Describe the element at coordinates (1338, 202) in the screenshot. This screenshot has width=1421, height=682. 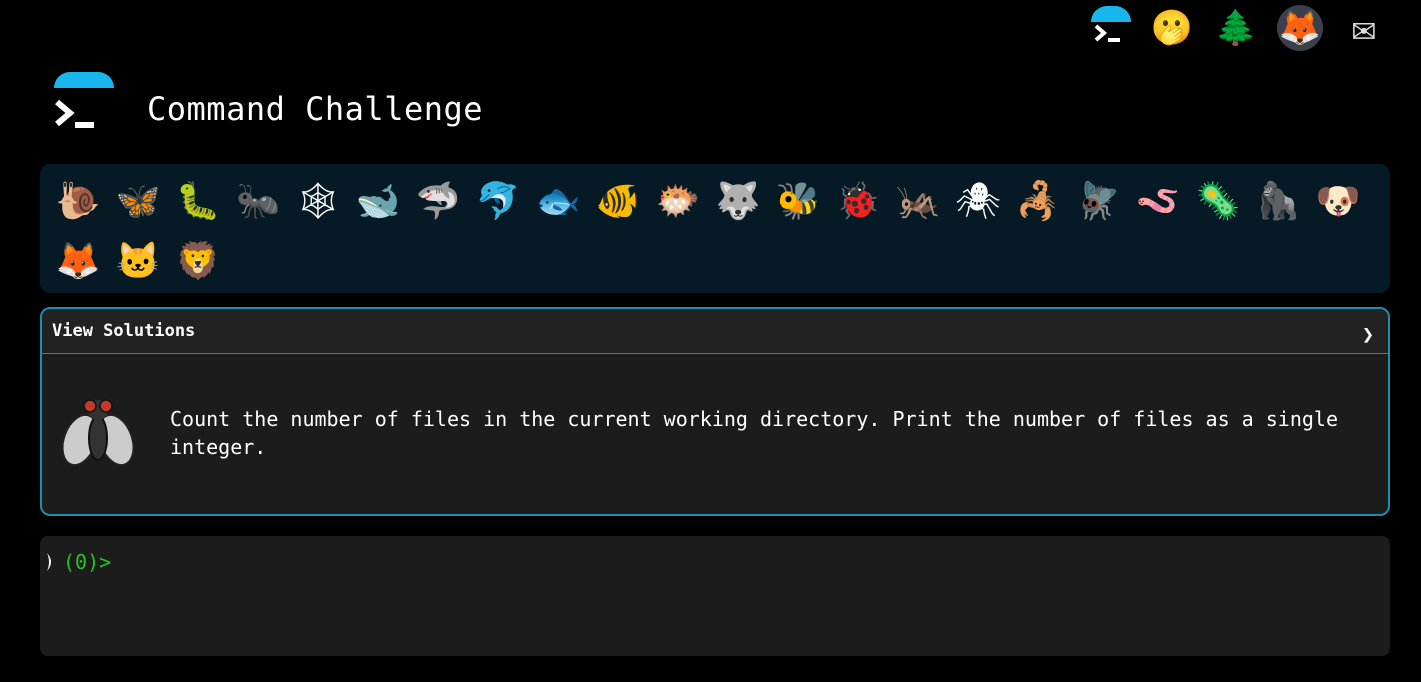
I see `dog-icon: 🐶` at that location.